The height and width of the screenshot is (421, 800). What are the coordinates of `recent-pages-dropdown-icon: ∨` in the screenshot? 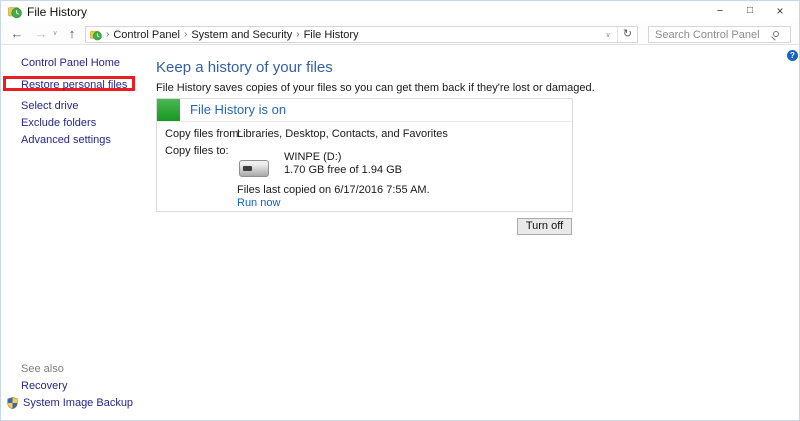 It's located at (55, 34).